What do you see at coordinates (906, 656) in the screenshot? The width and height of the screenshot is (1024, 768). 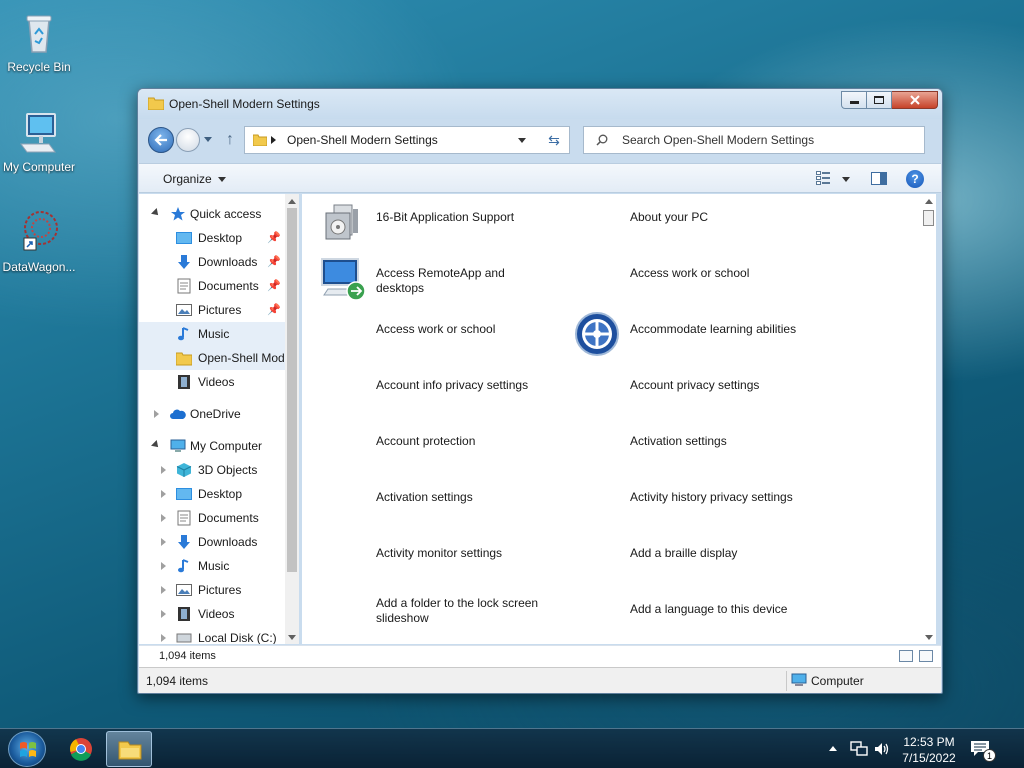 I see `details-view-icon` at bounding box center [906, 656].